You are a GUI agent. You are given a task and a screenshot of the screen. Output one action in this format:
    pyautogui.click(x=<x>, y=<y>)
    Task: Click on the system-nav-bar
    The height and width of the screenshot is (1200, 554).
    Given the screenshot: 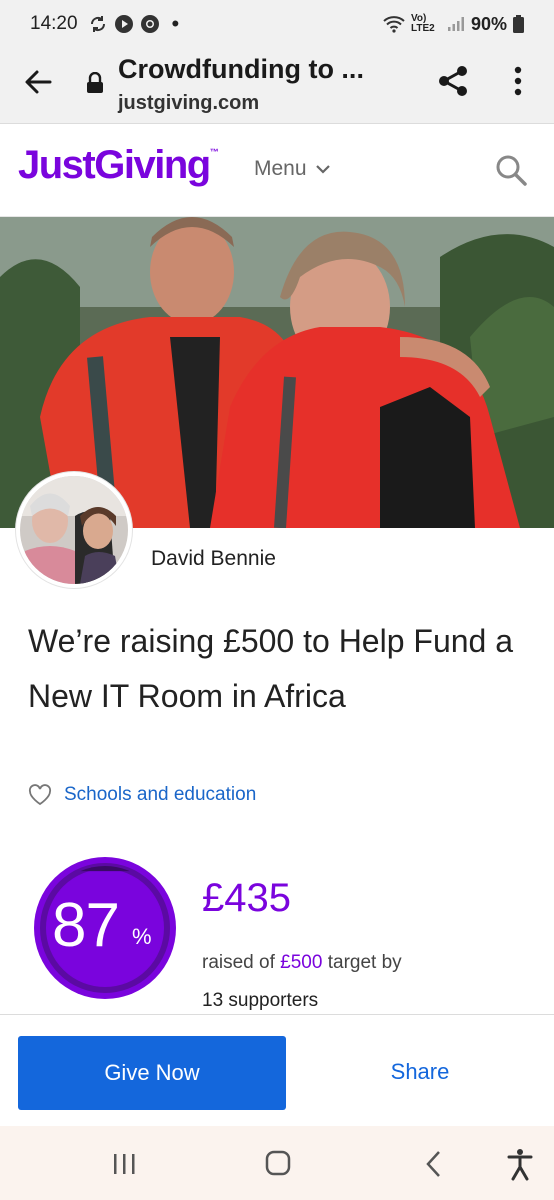 What is the action you would take?
    pyautogui.click(x=277, y=1163)
    